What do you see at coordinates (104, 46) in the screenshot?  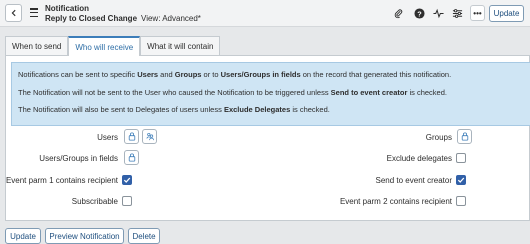 I see `tab-who-will-receive: Who will receive` at bounding box center [104, 46].